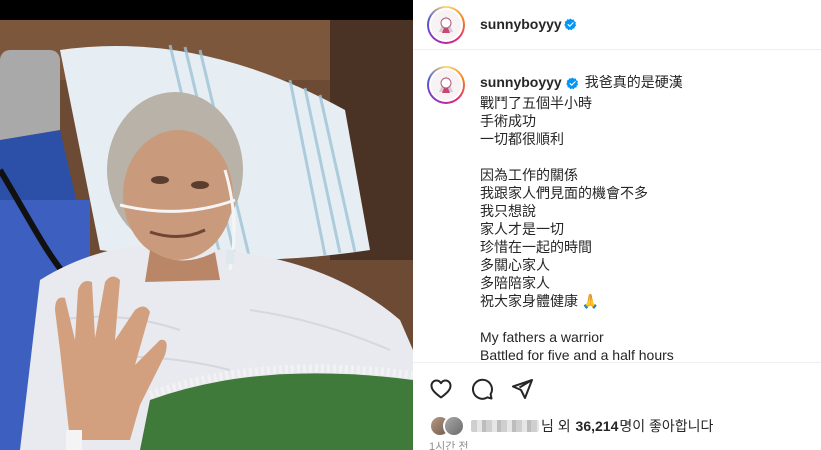 This screenshot has width=821, height=450. I want to click on caption-line: 一切都很順利, so click(522, 139).